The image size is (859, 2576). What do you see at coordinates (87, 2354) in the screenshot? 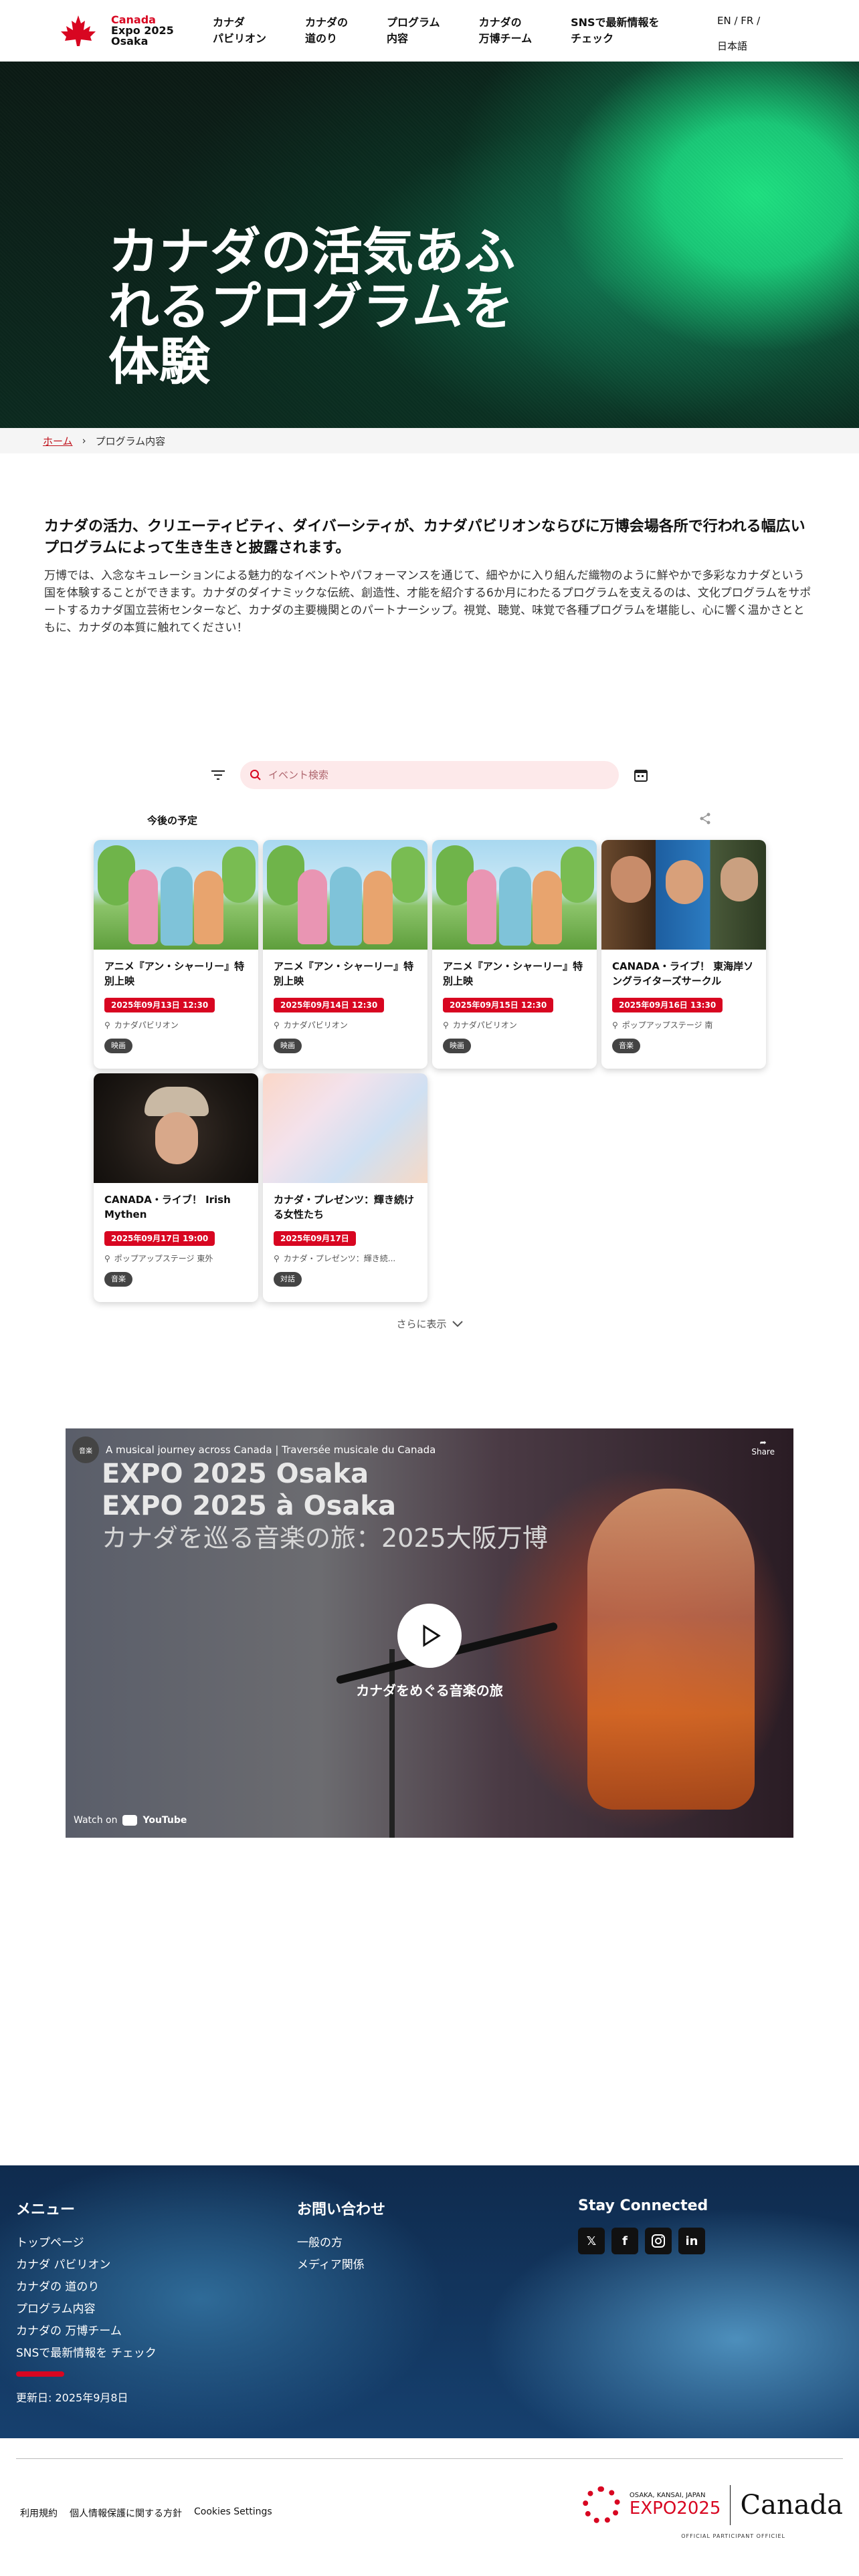
I see `footer-link-sns: SNSで最新情報を チェック` at bounding box center [87, 2354].